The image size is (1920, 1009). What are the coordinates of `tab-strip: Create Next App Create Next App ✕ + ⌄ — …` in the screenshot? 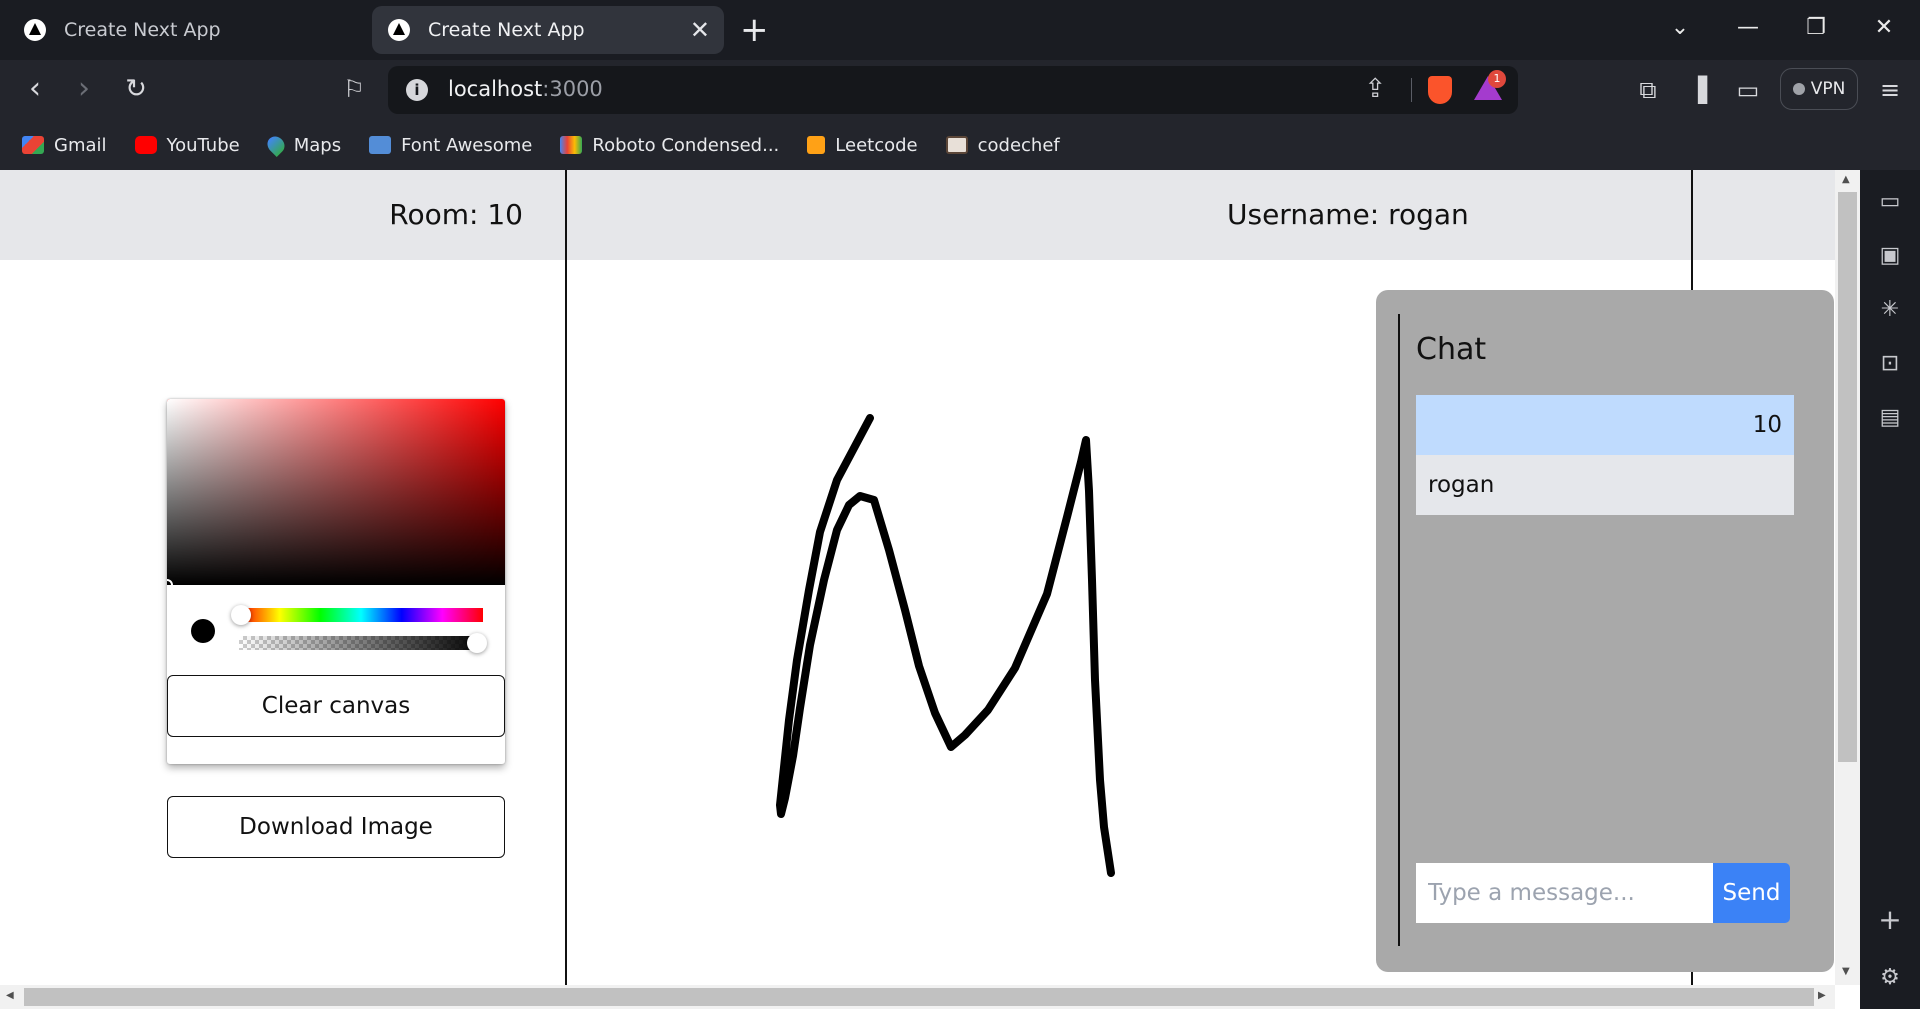 It's located at (960, 30).